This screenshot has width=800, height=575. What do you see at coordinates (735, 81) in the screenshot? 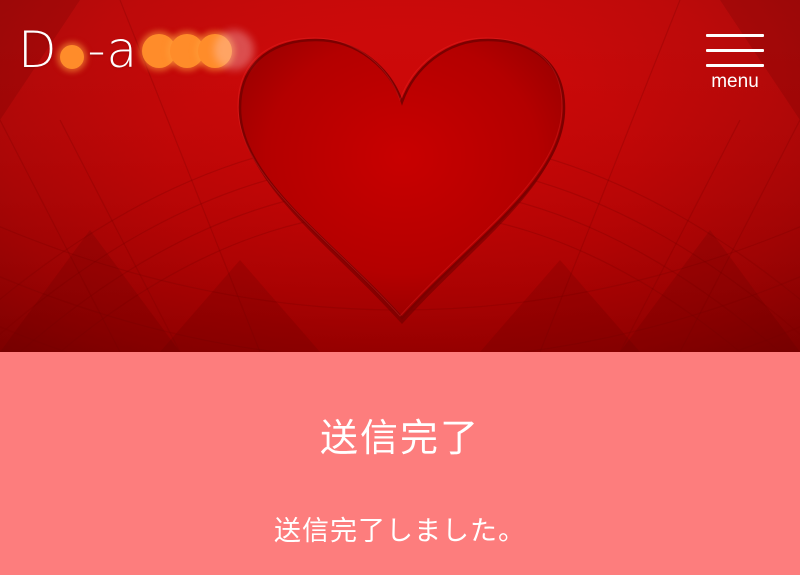
I see `menu-label: menu` at bounding box center [735, 81].